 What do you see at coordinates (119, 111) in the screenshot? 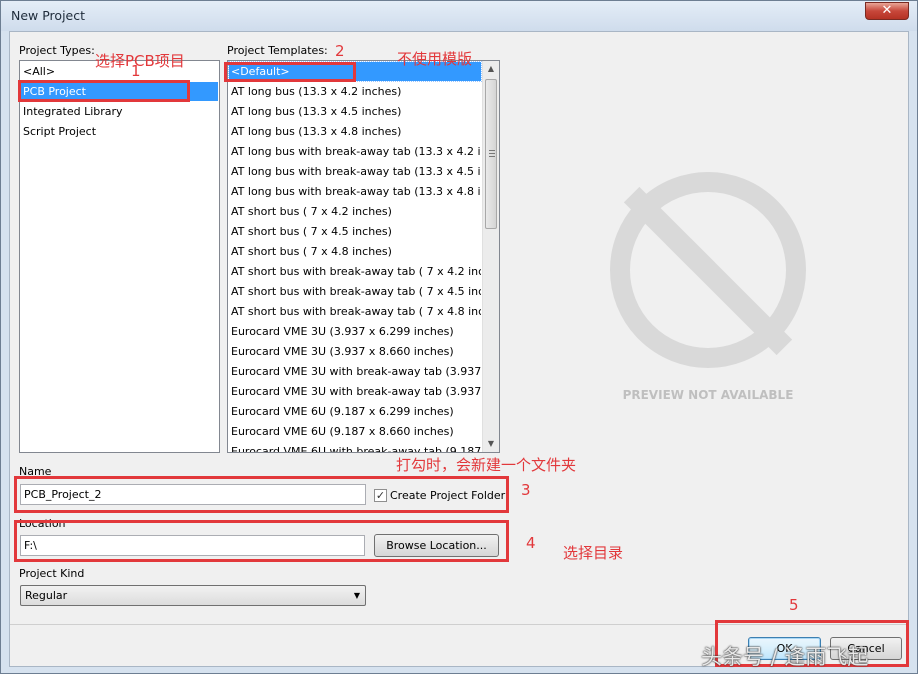
I see `project-type-item: Integrated Library` at bounding box center [119, 111].